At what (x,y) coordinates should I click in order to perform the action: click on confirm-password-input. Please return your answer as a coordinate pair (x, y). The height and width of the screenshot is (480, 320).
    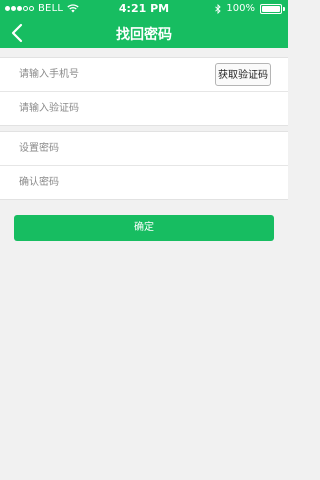
    Looking at the image, I should click on (109, 182).